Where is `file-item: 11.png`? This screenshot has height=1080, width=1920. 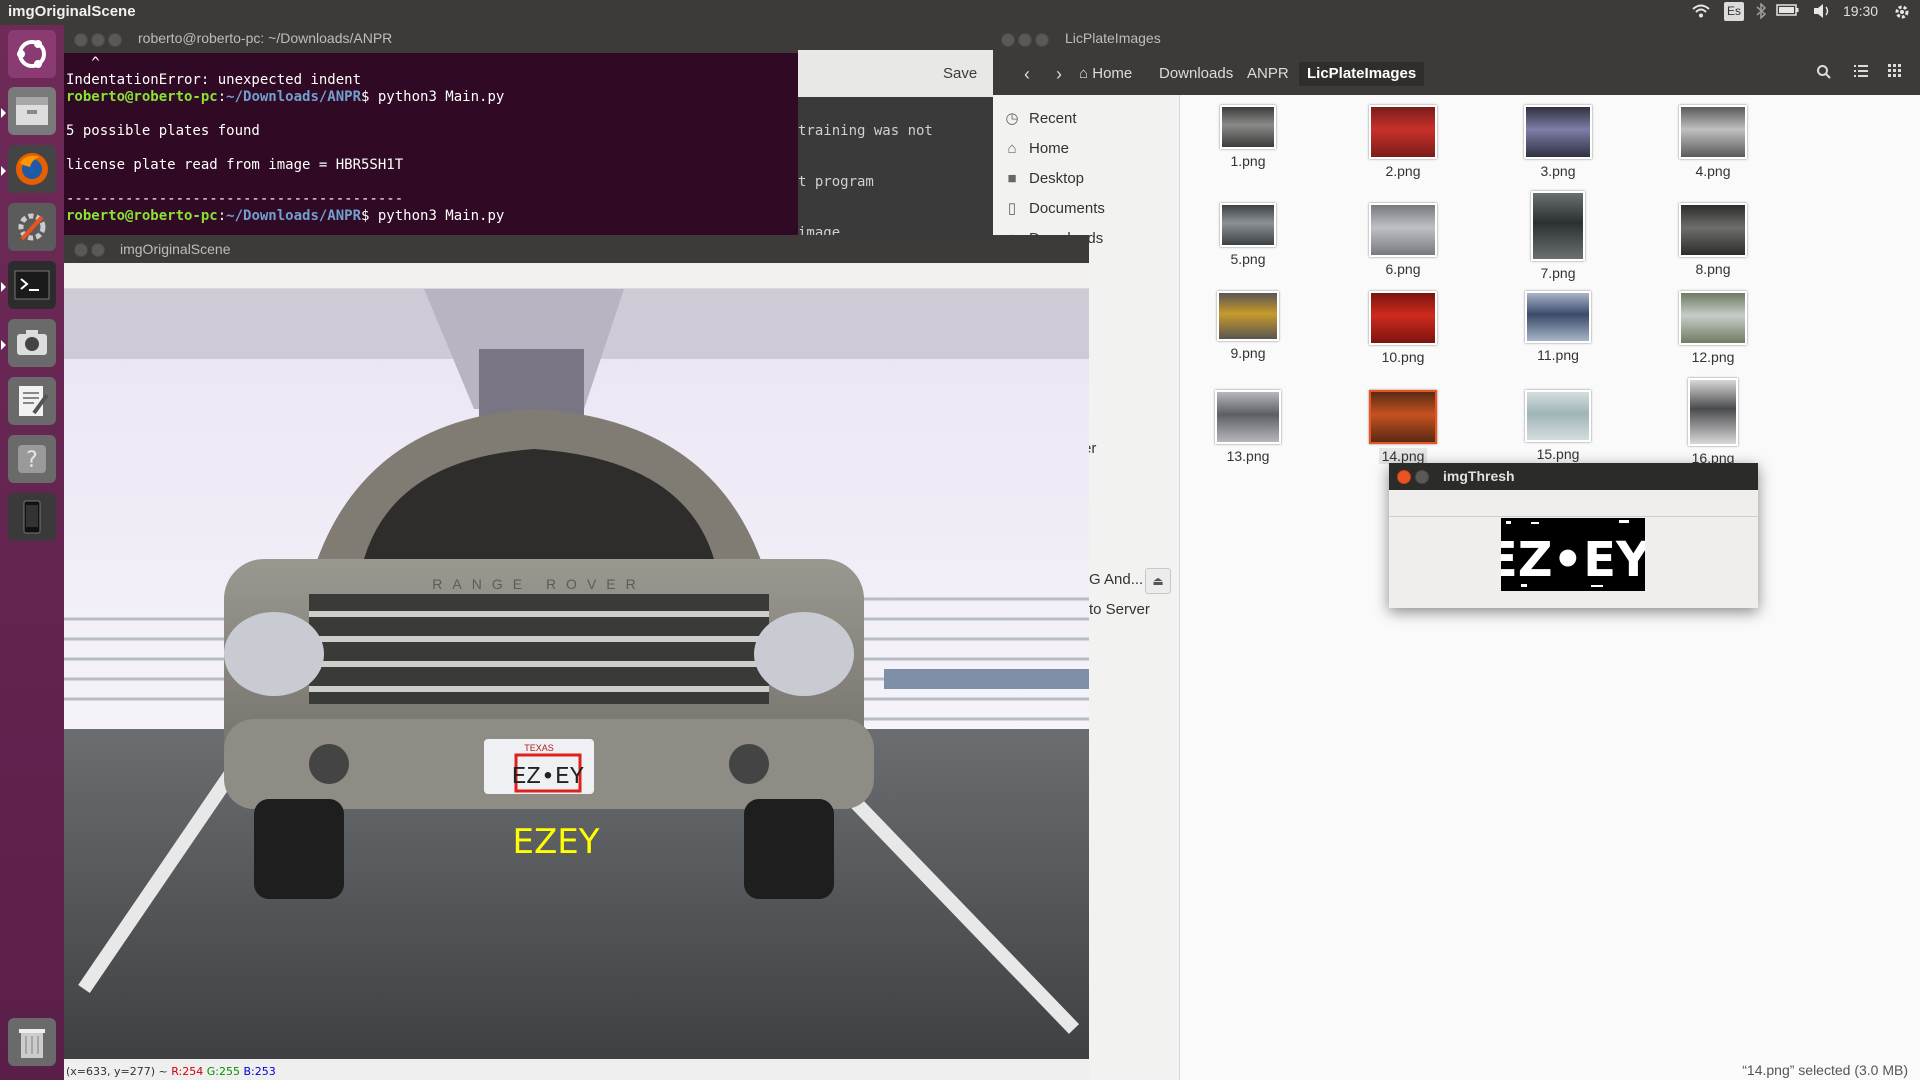 file-item: 11.png is located at coordinates (1558, 327).